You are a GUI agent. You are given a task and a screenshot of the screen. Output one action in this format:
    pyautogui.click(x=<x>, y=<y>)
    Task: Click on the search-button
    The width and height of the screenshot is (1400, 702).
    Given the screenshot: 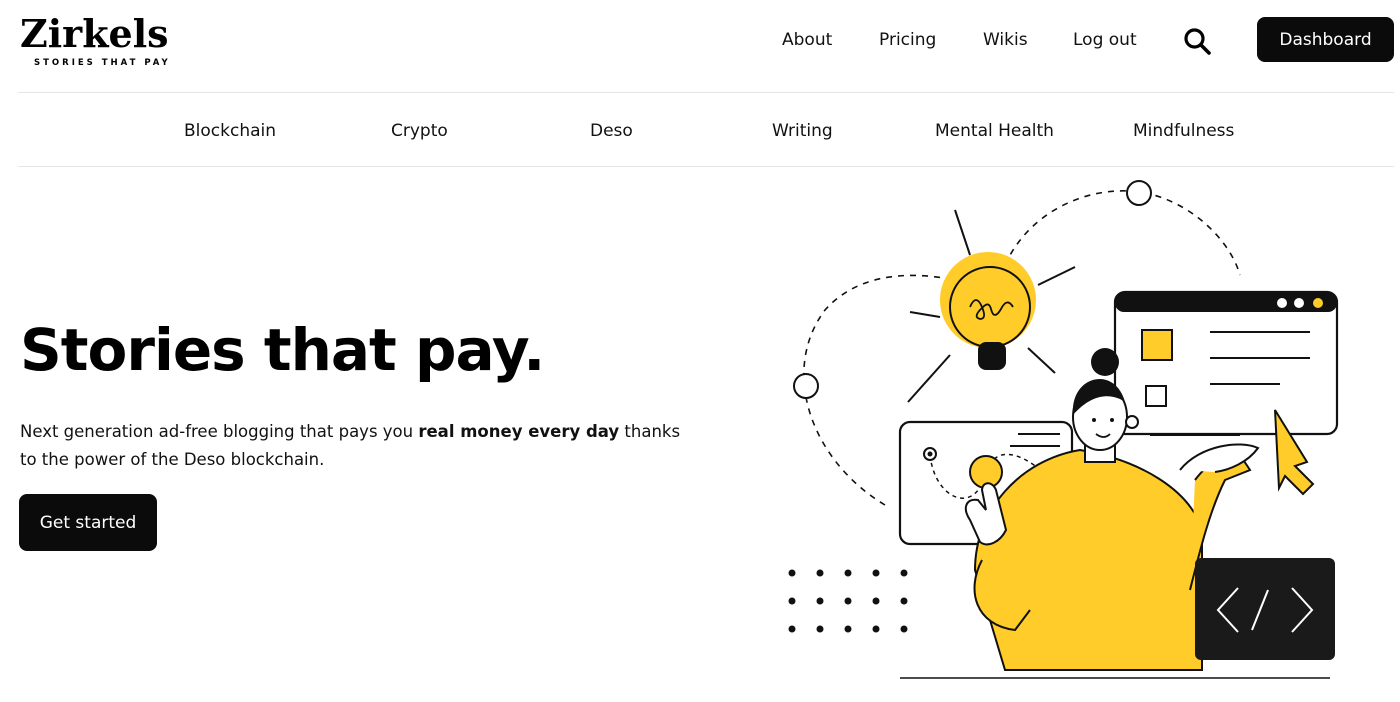 What is the action you would take?
    pyautogui.click(x=1197, y=41)
    